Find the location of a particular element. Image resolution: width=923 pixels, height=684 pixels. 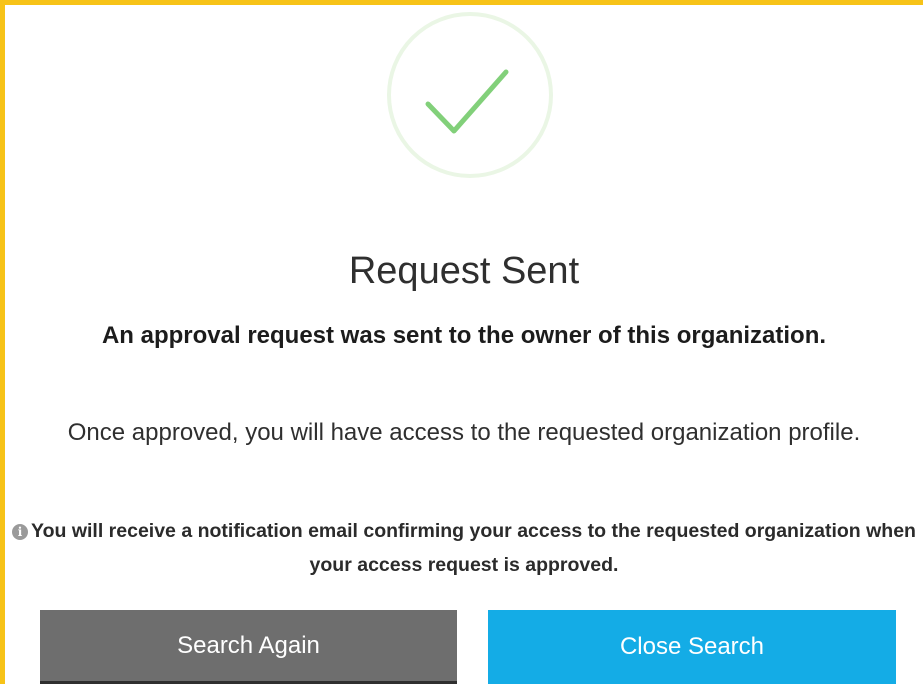

dialog-title: Request Sent is located at coordinates (464, 271).